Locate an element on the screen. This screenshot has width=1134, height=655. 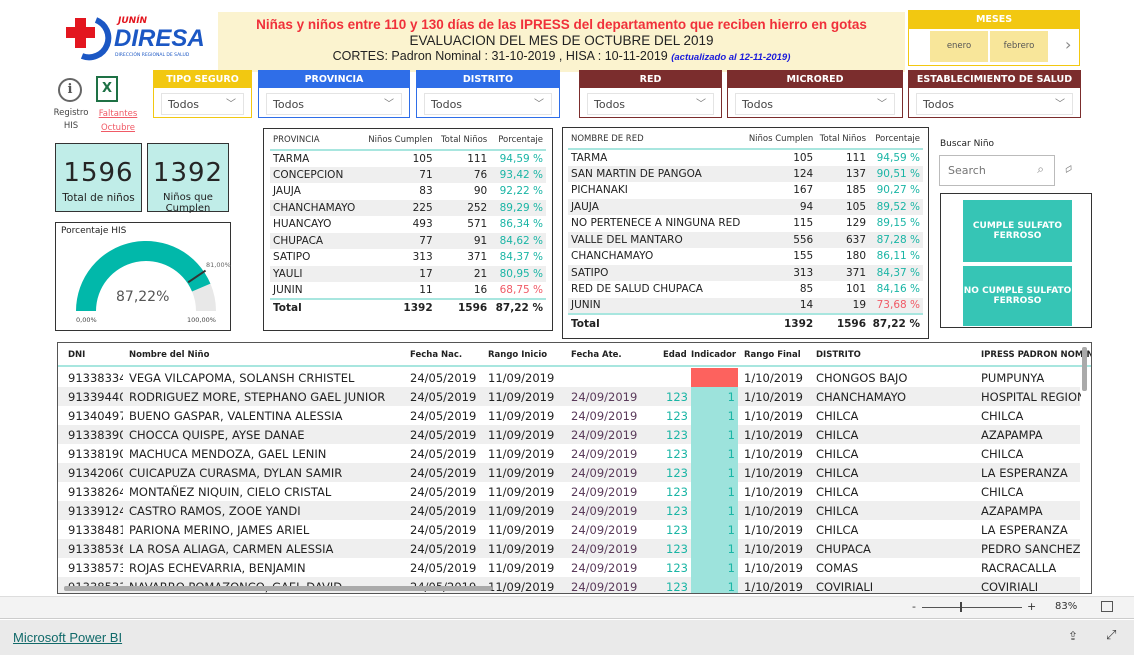
column-header: Nombre del Niño is located at coordinates (169, 355).